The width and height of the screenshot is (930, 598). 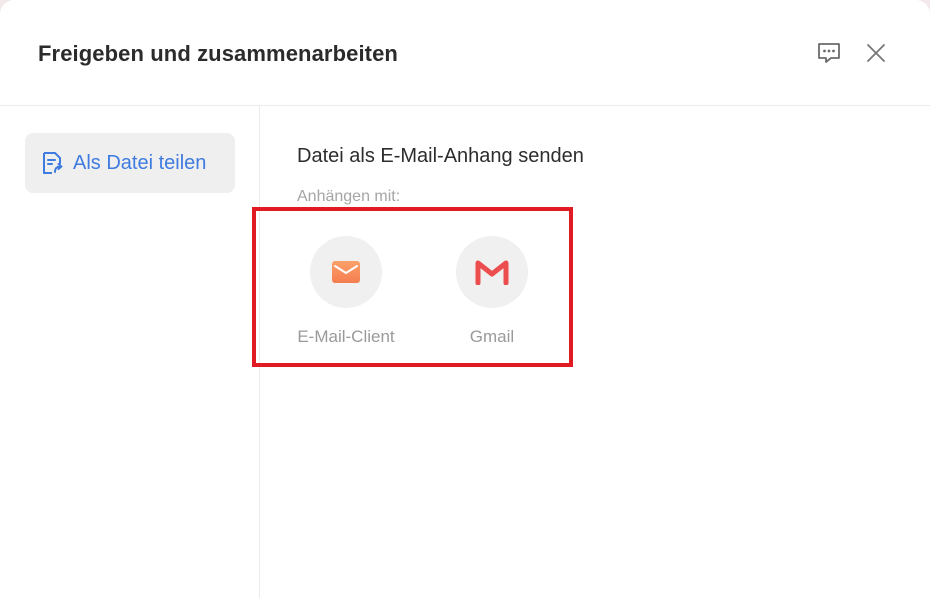 What do you see at coordinates (52, 163) in the screenshot?
I see `file-share-icon` at bounding box center [52, 163].